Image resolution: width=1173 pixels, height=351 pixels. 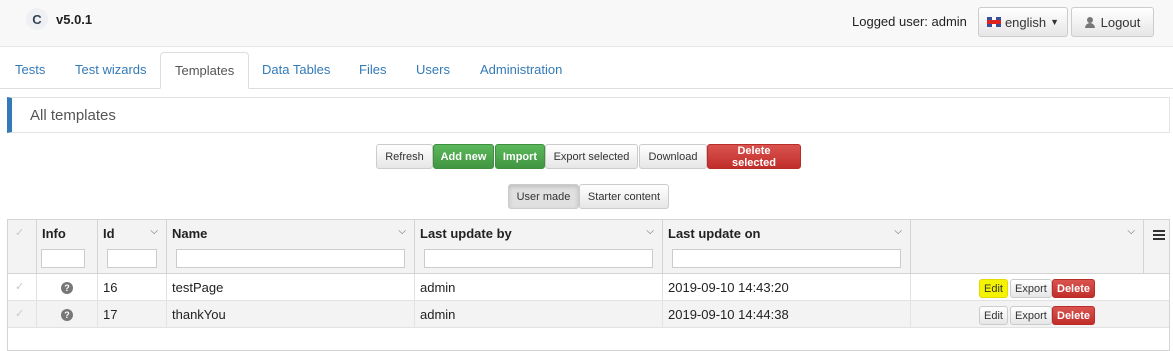 I want to click on caret-down-icon: ▼, so click(x=1055, y=22).